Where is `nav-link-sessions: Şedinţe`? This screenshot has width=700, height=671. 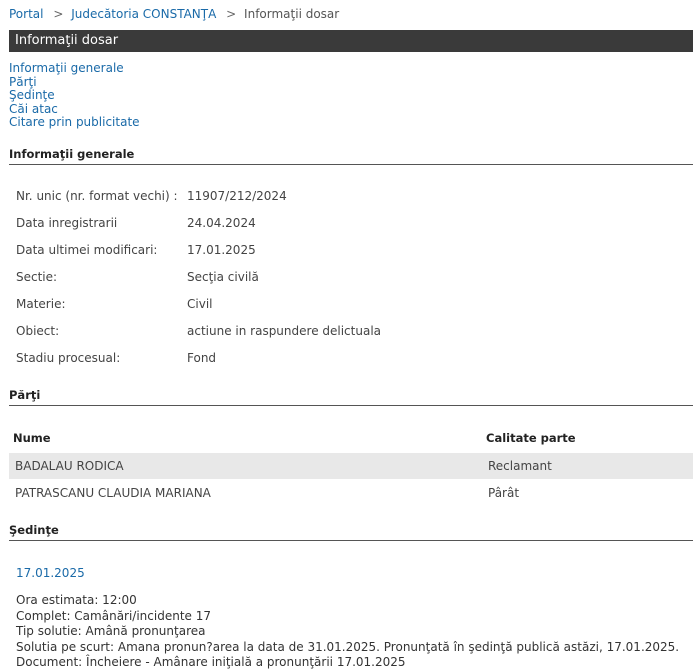
nav-link-sessions: Şedinţe is located at coordinates (74, 95).